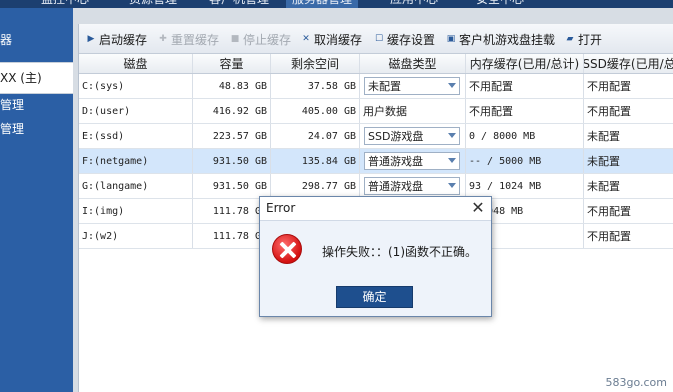  What do you see at coordinates (413, 63) in the screenshot?
I see `col-disk-type: 磁盘类型` at bounding box center [413, 63].